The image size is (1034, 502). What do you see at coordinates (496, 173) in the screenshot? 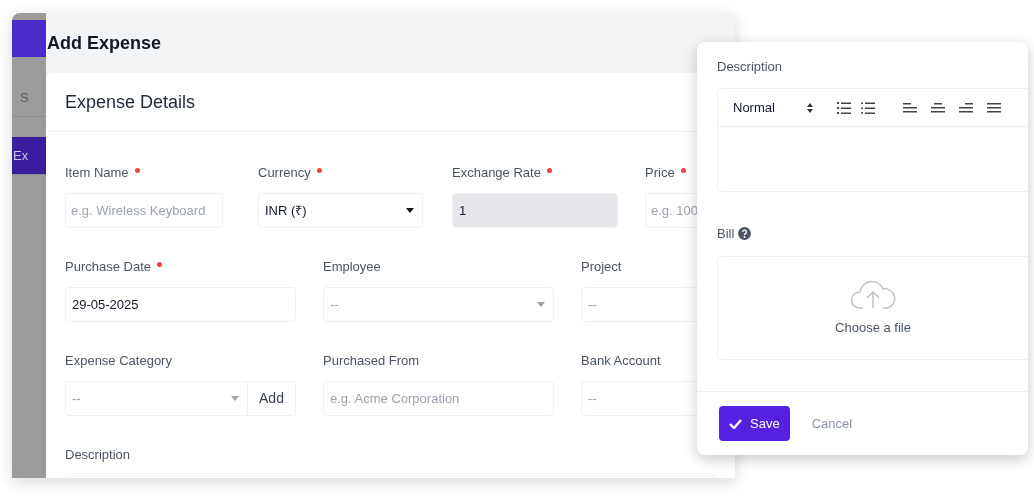
I see `field-label: Exchange Rate` at bounding box center [496, 173].